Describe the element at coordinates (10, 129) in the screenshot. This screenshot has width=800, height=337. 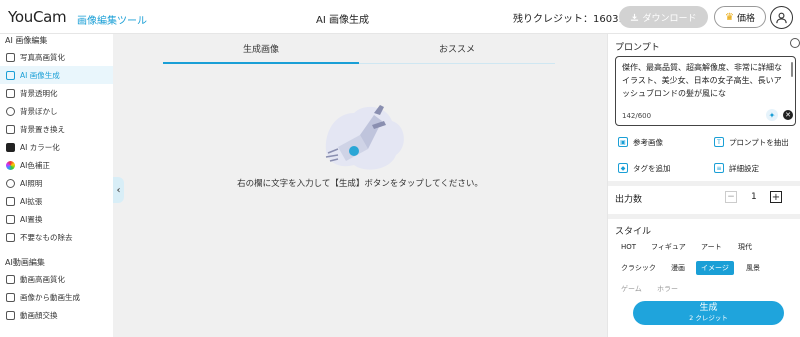
I see `replace-bg-icon` at that location.